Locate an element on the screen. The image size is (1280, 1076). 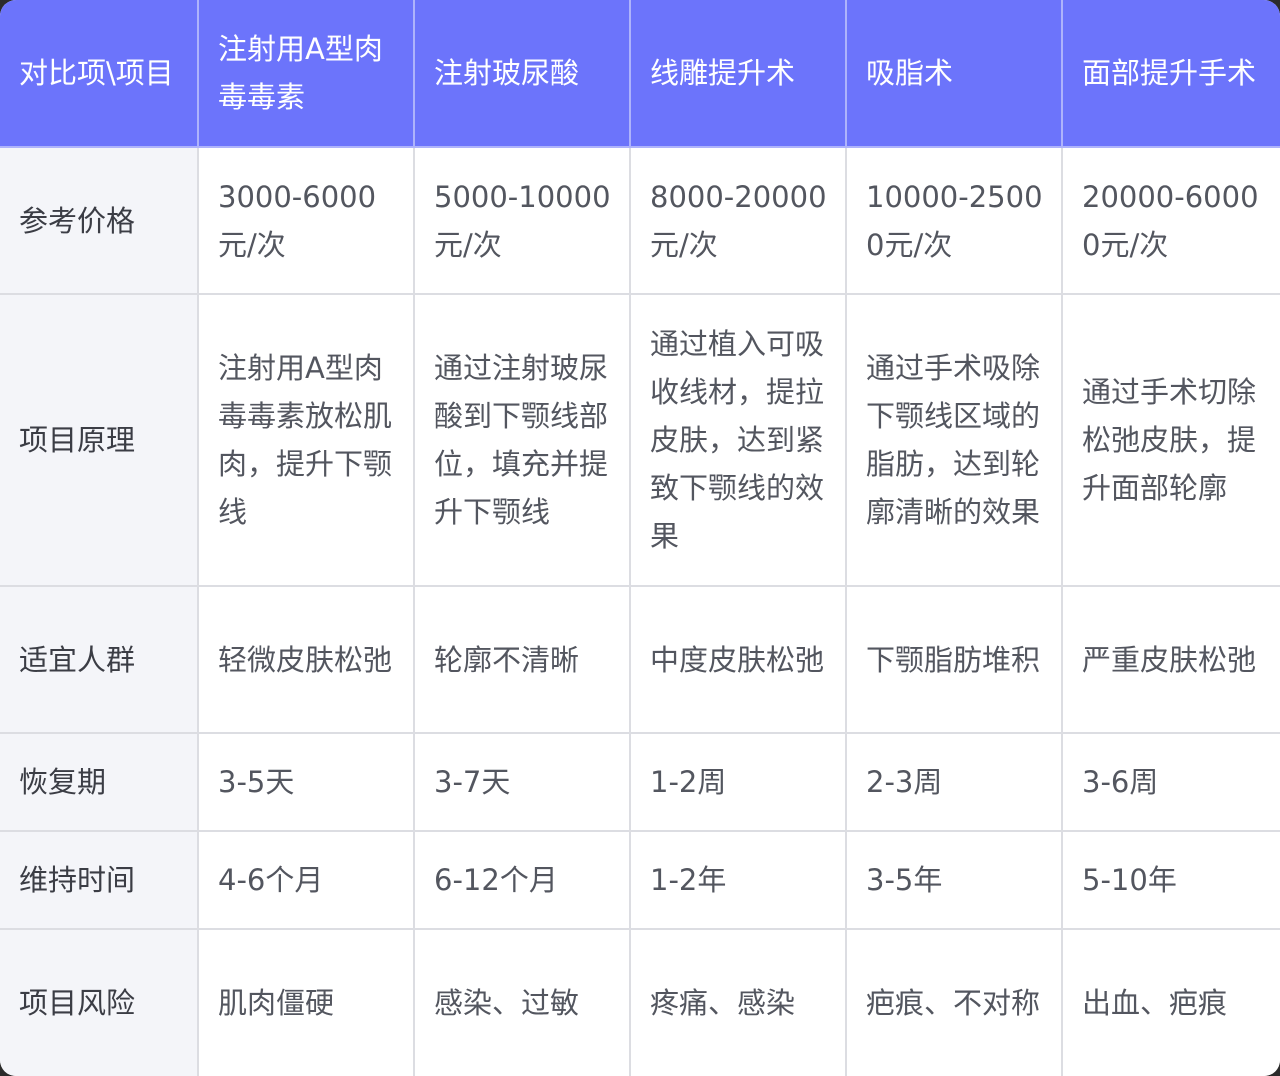
table-cell: 通过手术吸除下颚线区域的脂肪，达到轮廓清晰的效果 is located at coordinates (954, 440).